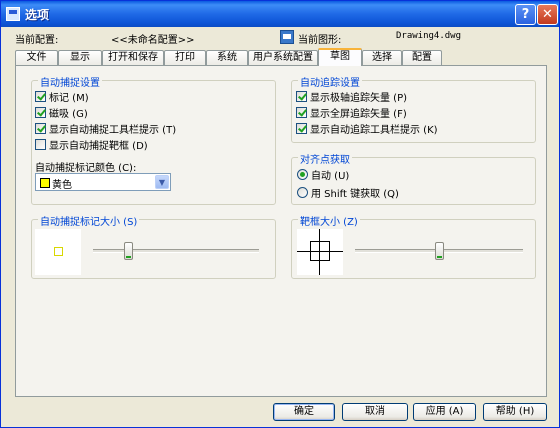  I want to click on tab-open-save: 打开和保存, so click(133, 57).